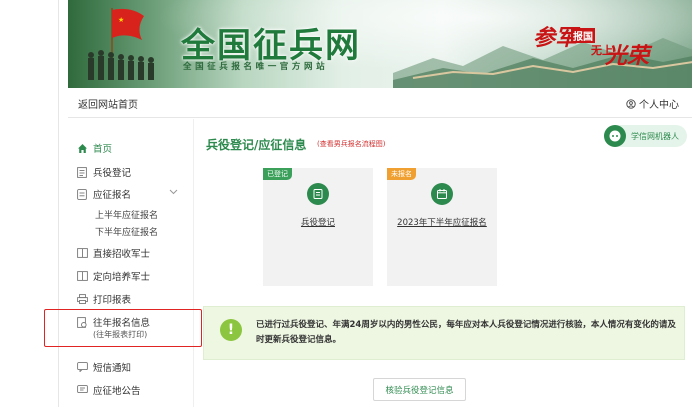 Image resolution: width=692 pixels, height=407 pixels. I want to click on user-icon, so click(631, 103).